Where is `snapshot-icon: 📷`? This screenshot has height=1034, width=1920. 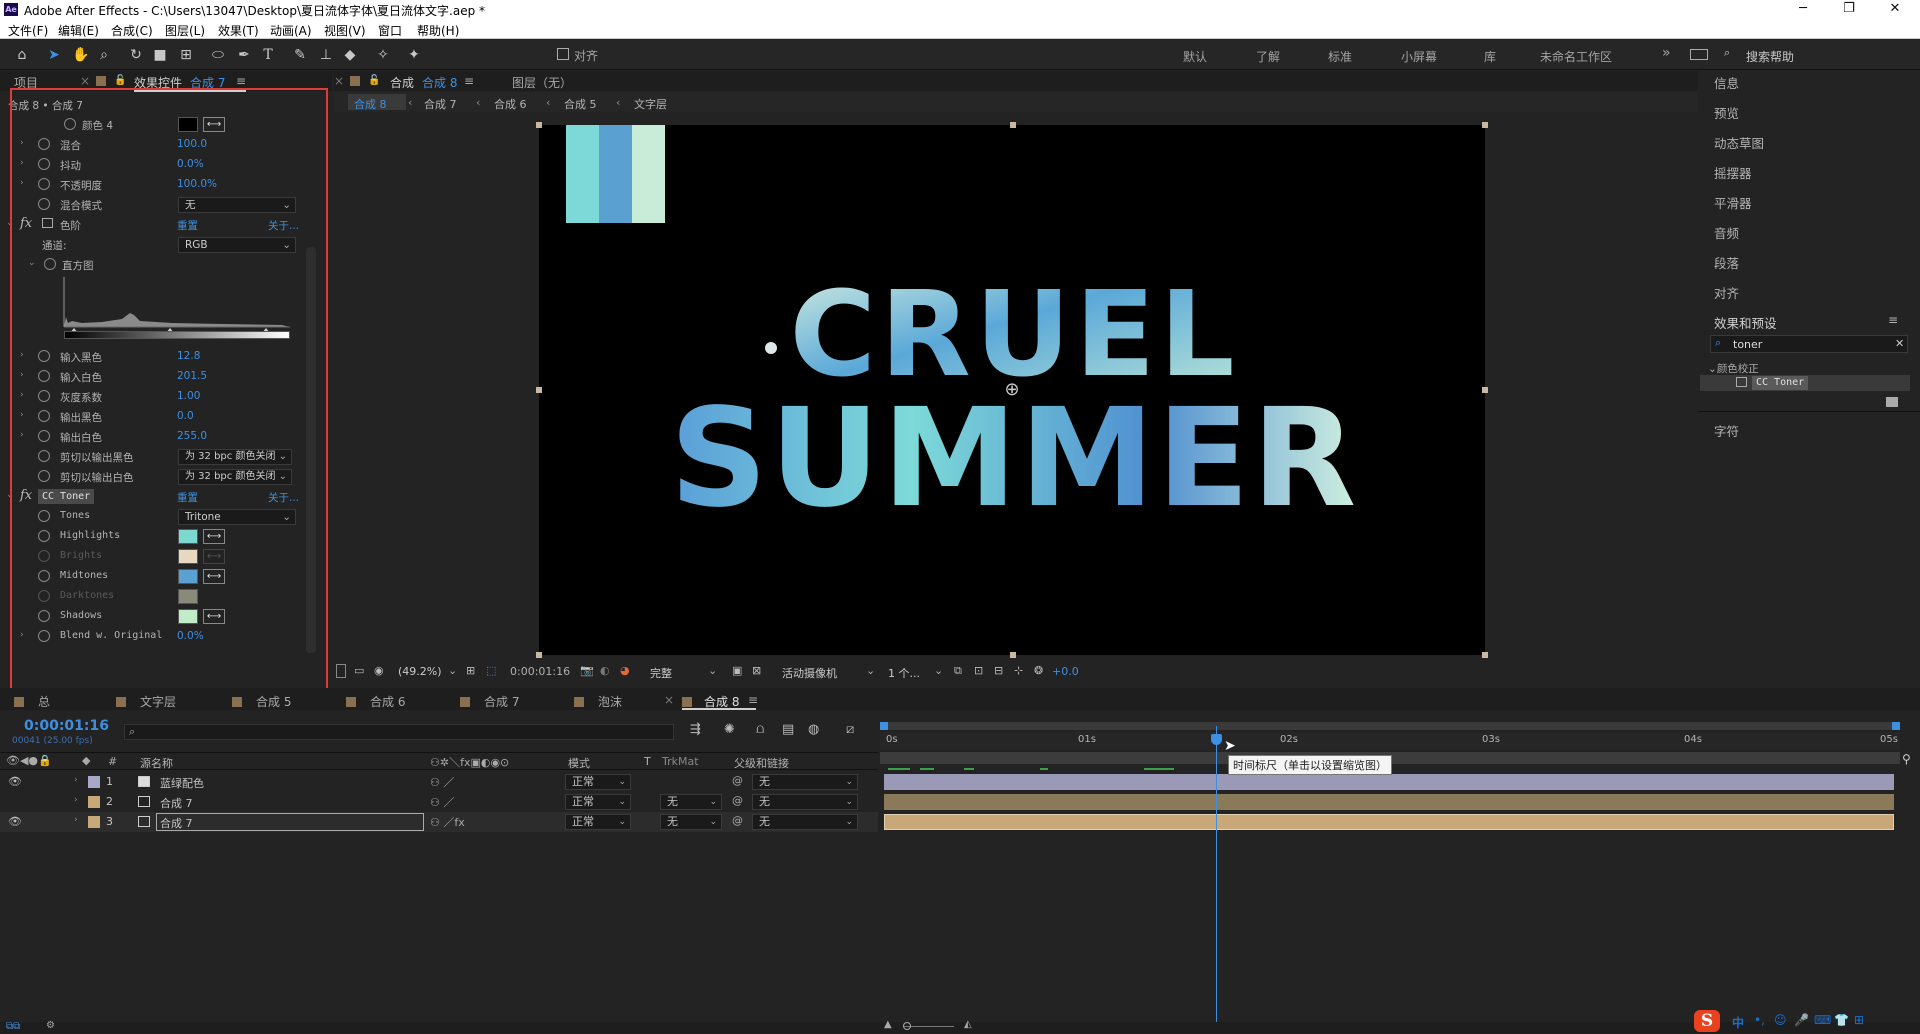
snapshot-icon: 📷 is located at coordinates (587, 670).